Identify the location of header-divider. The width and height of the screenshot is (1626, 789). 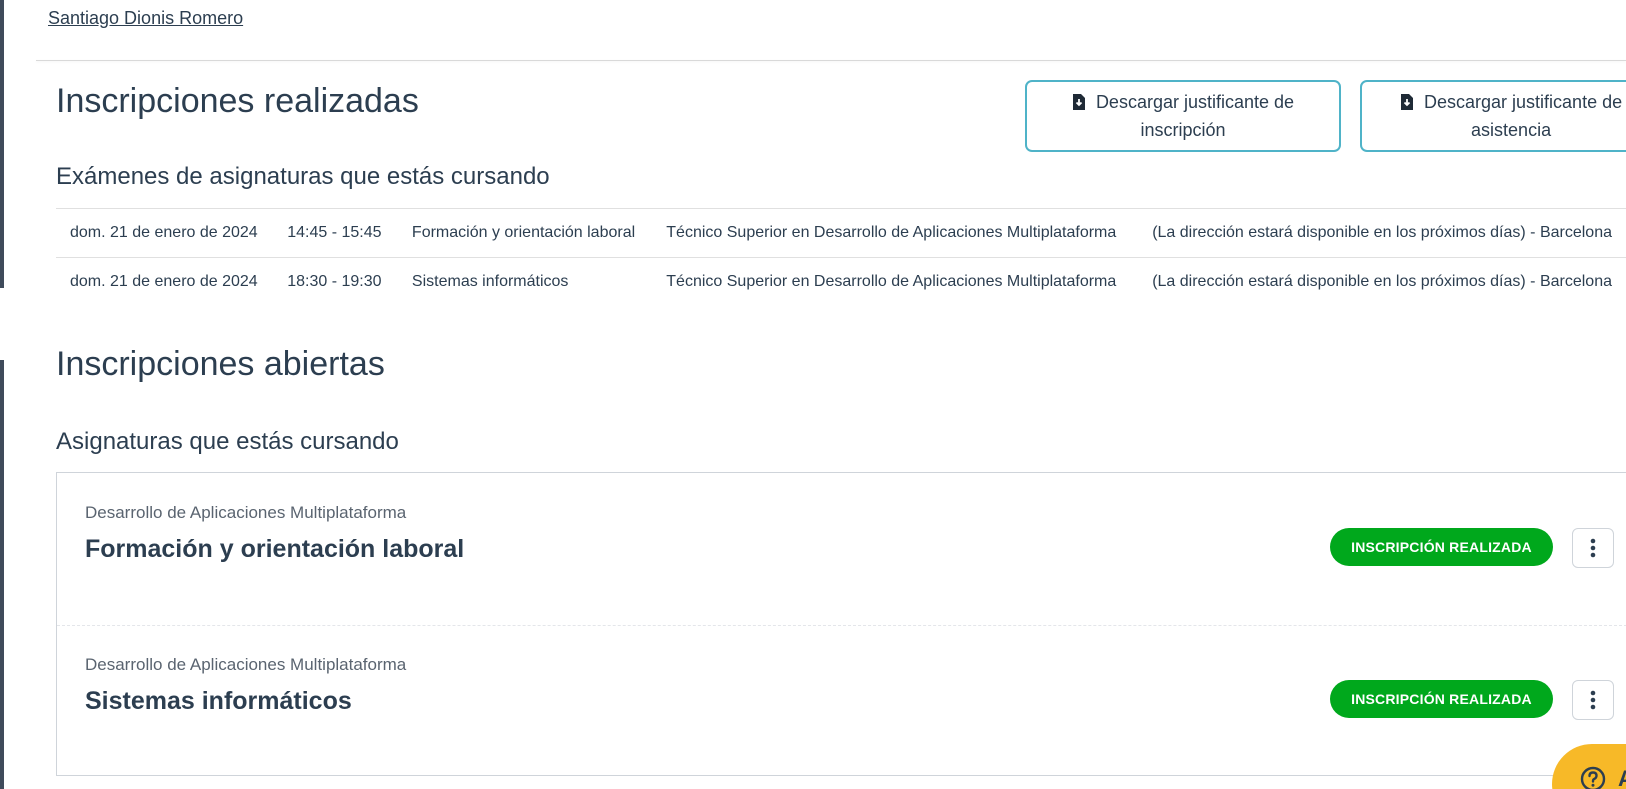
(831, 60).